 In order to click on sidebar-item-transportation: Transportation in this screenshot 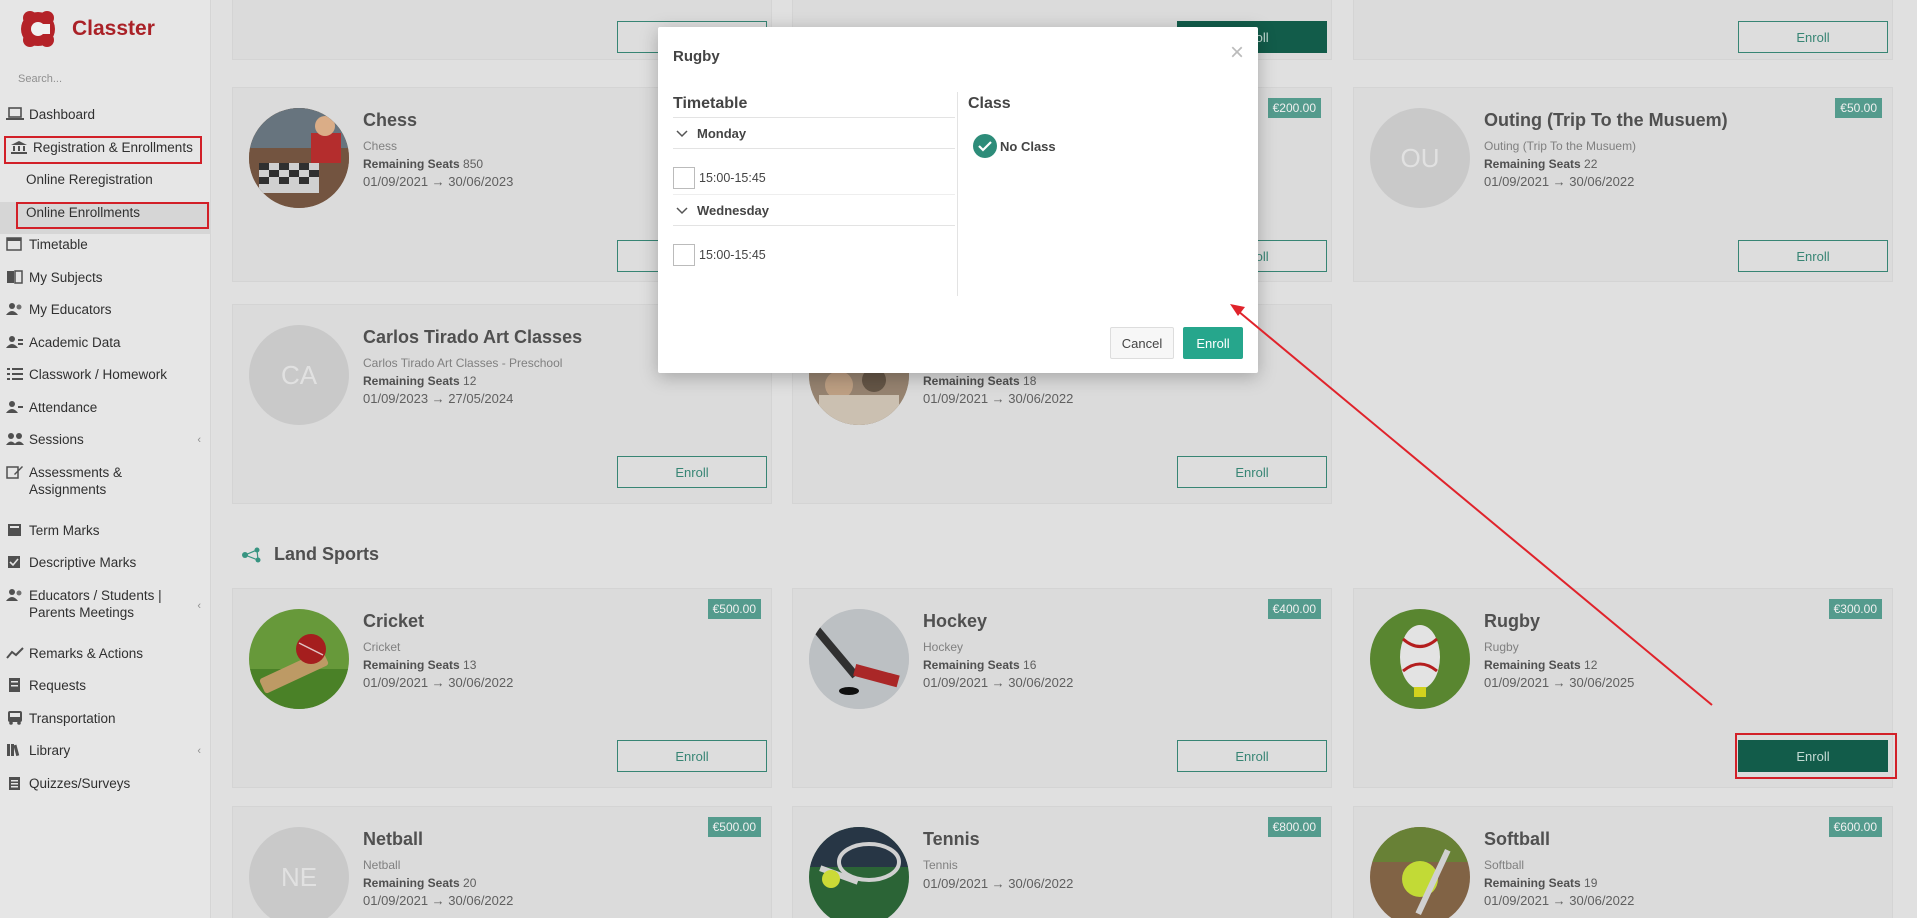, I will do `click(105, 724)`.